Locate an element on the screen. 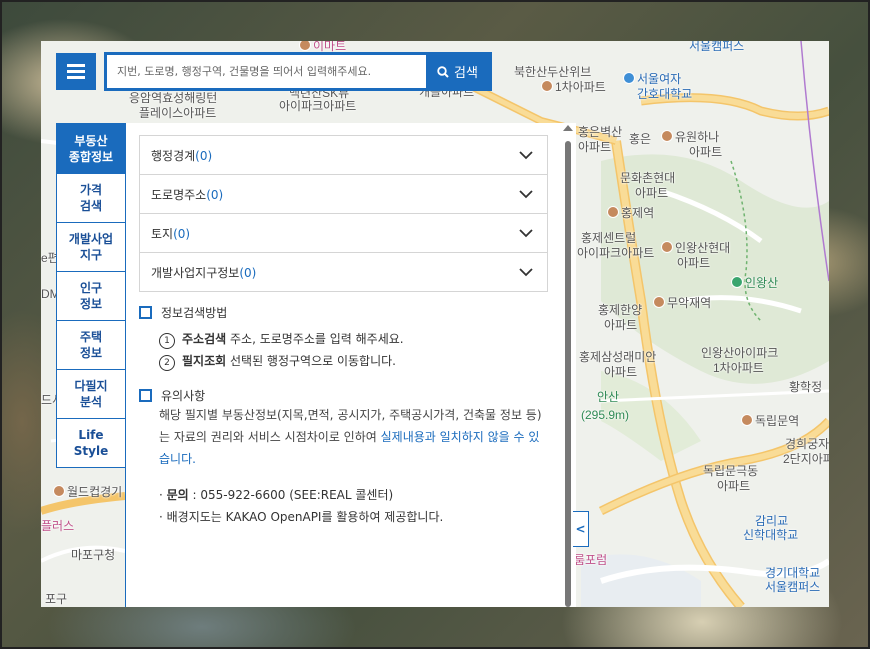  map-label: 안산 is located at coordinates (608, 397).